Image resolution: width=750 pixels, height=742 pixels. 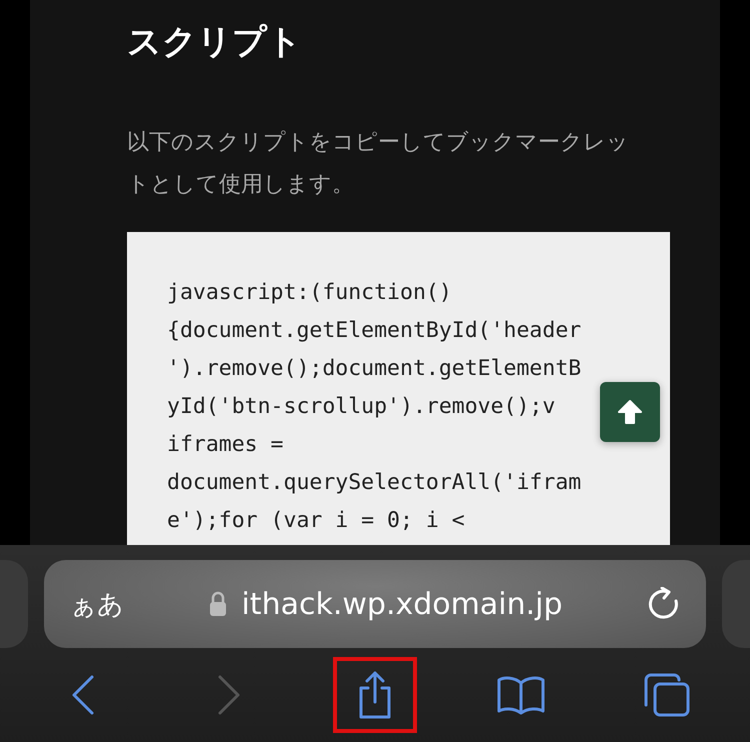 What do you see at coordinates (664, 604) in the screenshot?
I see `reload-icon` at bounding box center [664, 604].